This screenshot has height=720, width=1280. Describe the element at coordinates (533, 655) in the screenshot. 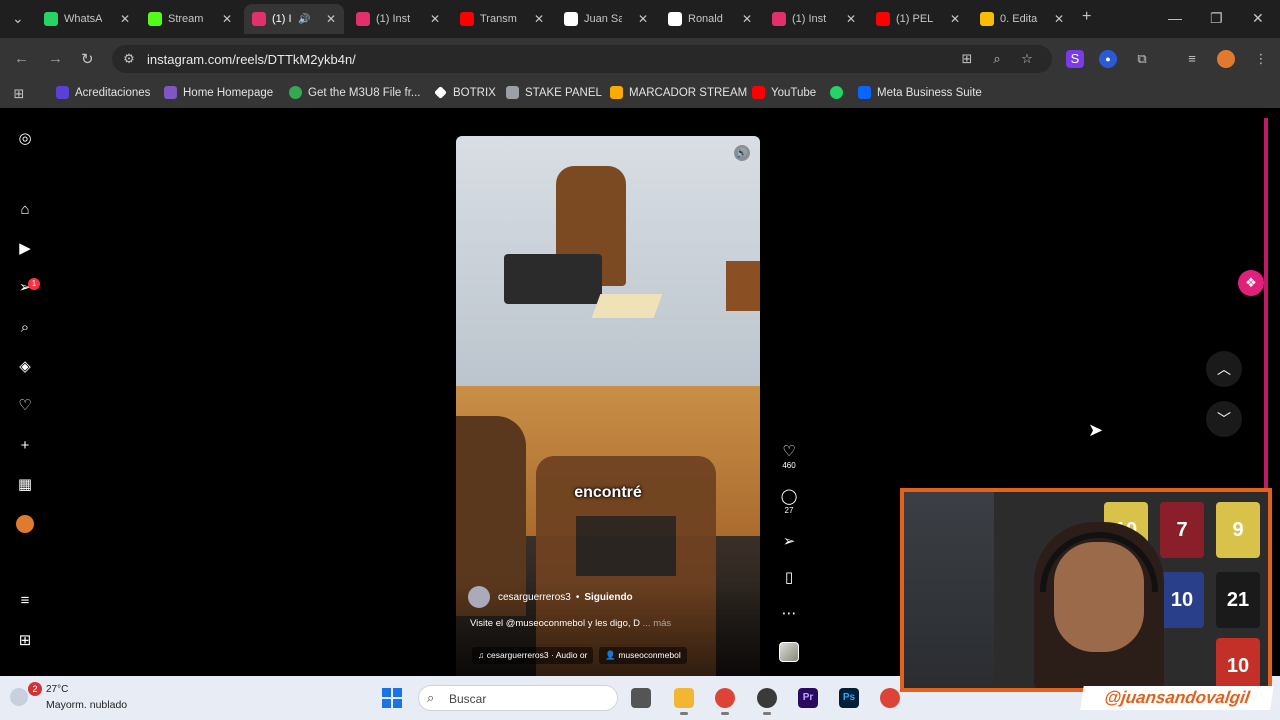

I see `audio-chip: ♫ cesarguerreros3 · Audio or` at that location.